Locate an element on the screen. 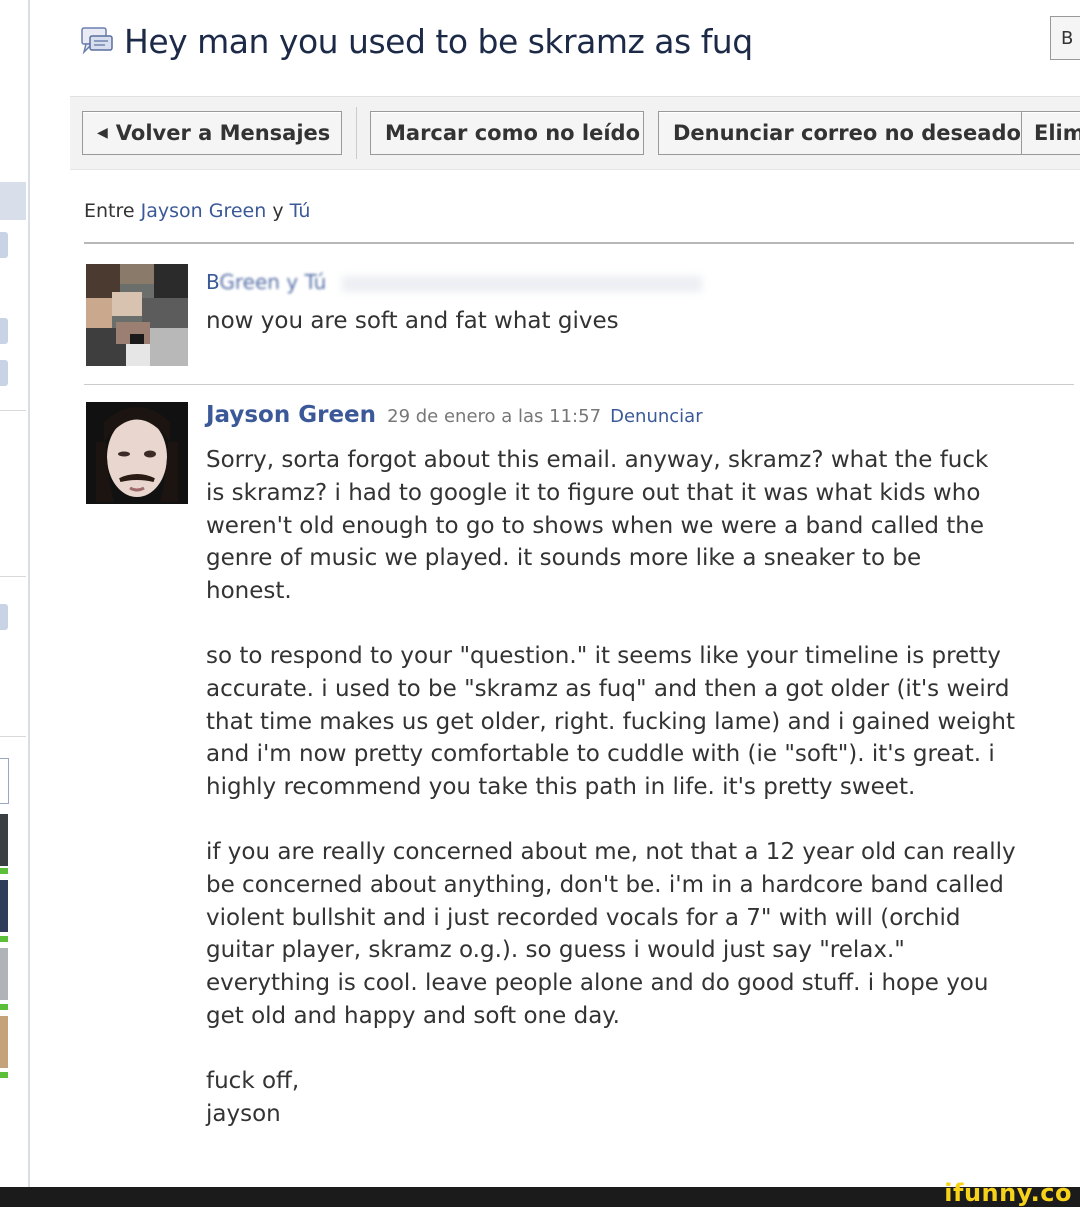 The image size is (1080, 1207). report-spam-button: Denunciar correo no deseado is located at coordinates (840, 133).